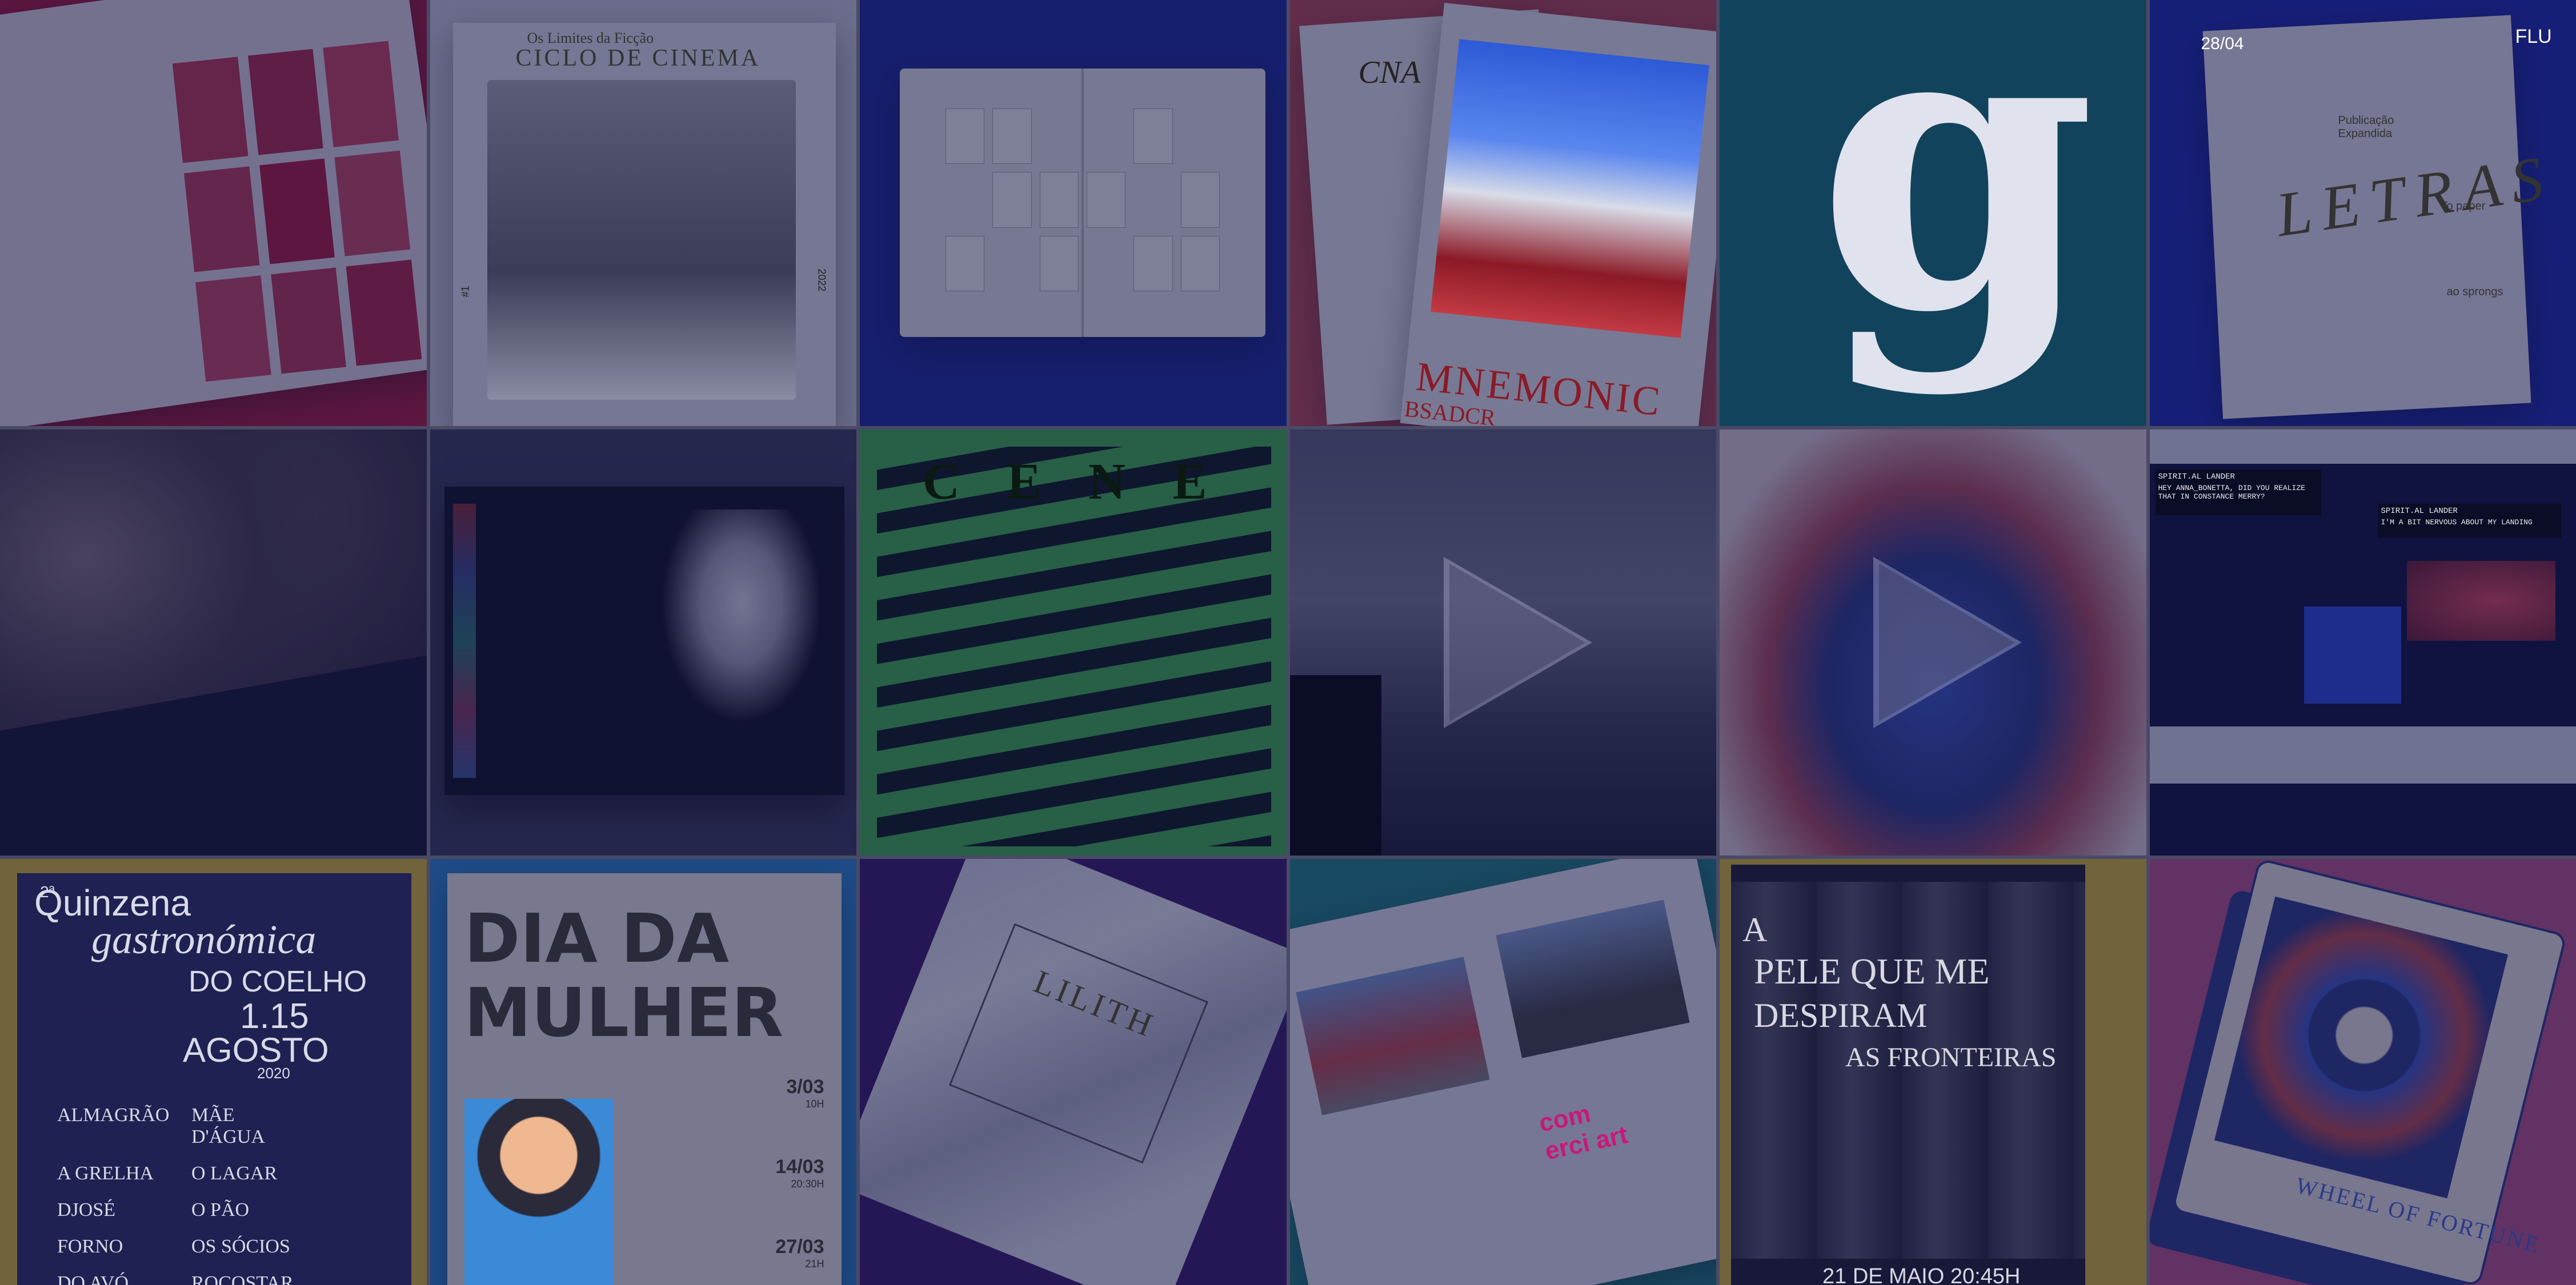 This screenshot has height=1285, width=2576. I want to click on portfolio-tile-tarot-cards: WHEEL OF FORTUNE, so click(2362, 1072).